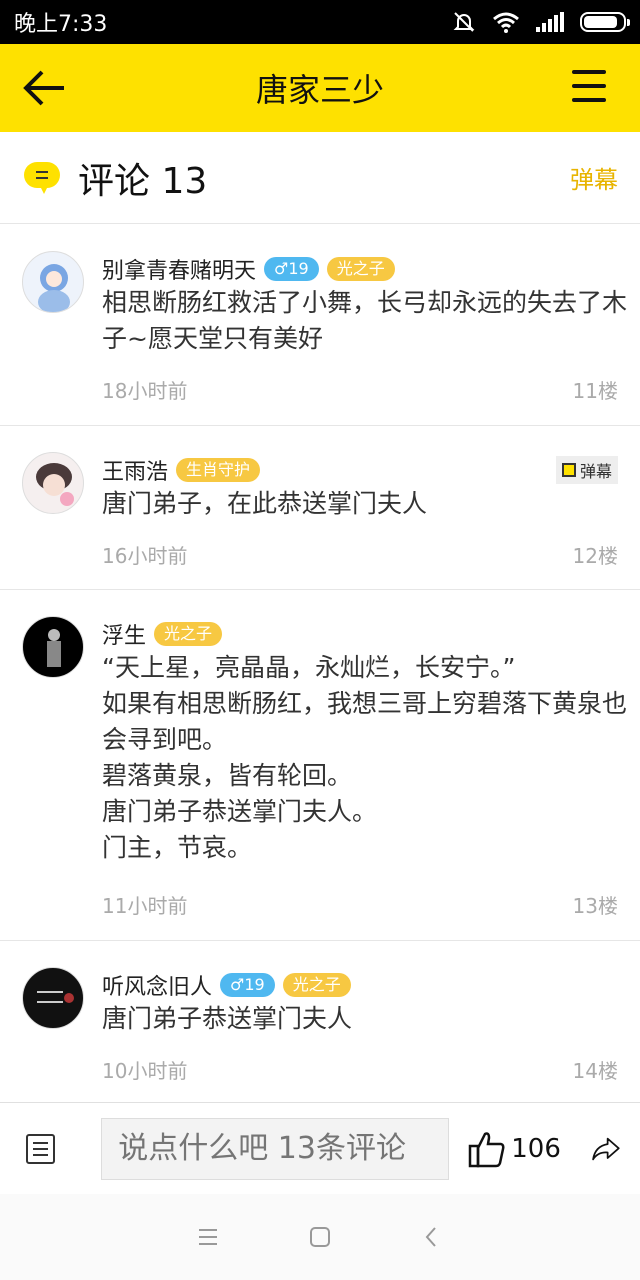 This screenshot has height=1280, width=640. Describe the element at coordinates (589, 88) in the screenshot. I see `menu-icon` at that location.